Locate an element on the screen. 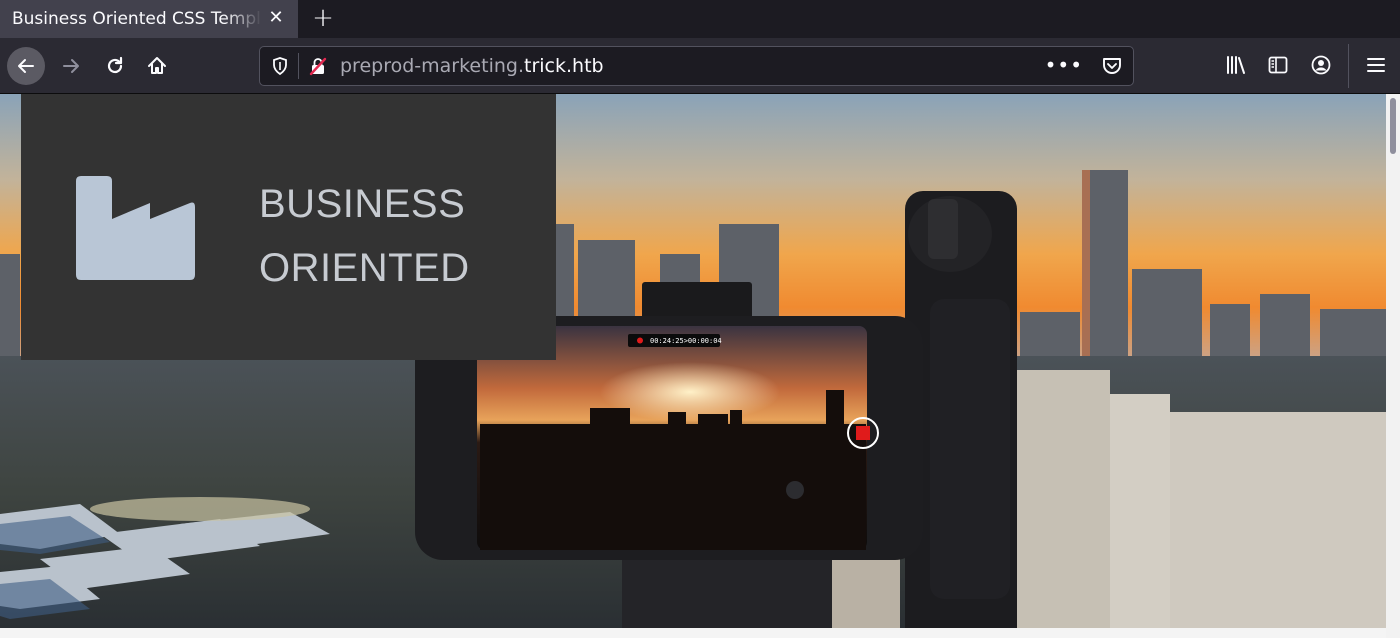 This screenshot has height=638, width=1400. brand-title: BUSINESS ORIENTED is located at coordinates (364, 236).